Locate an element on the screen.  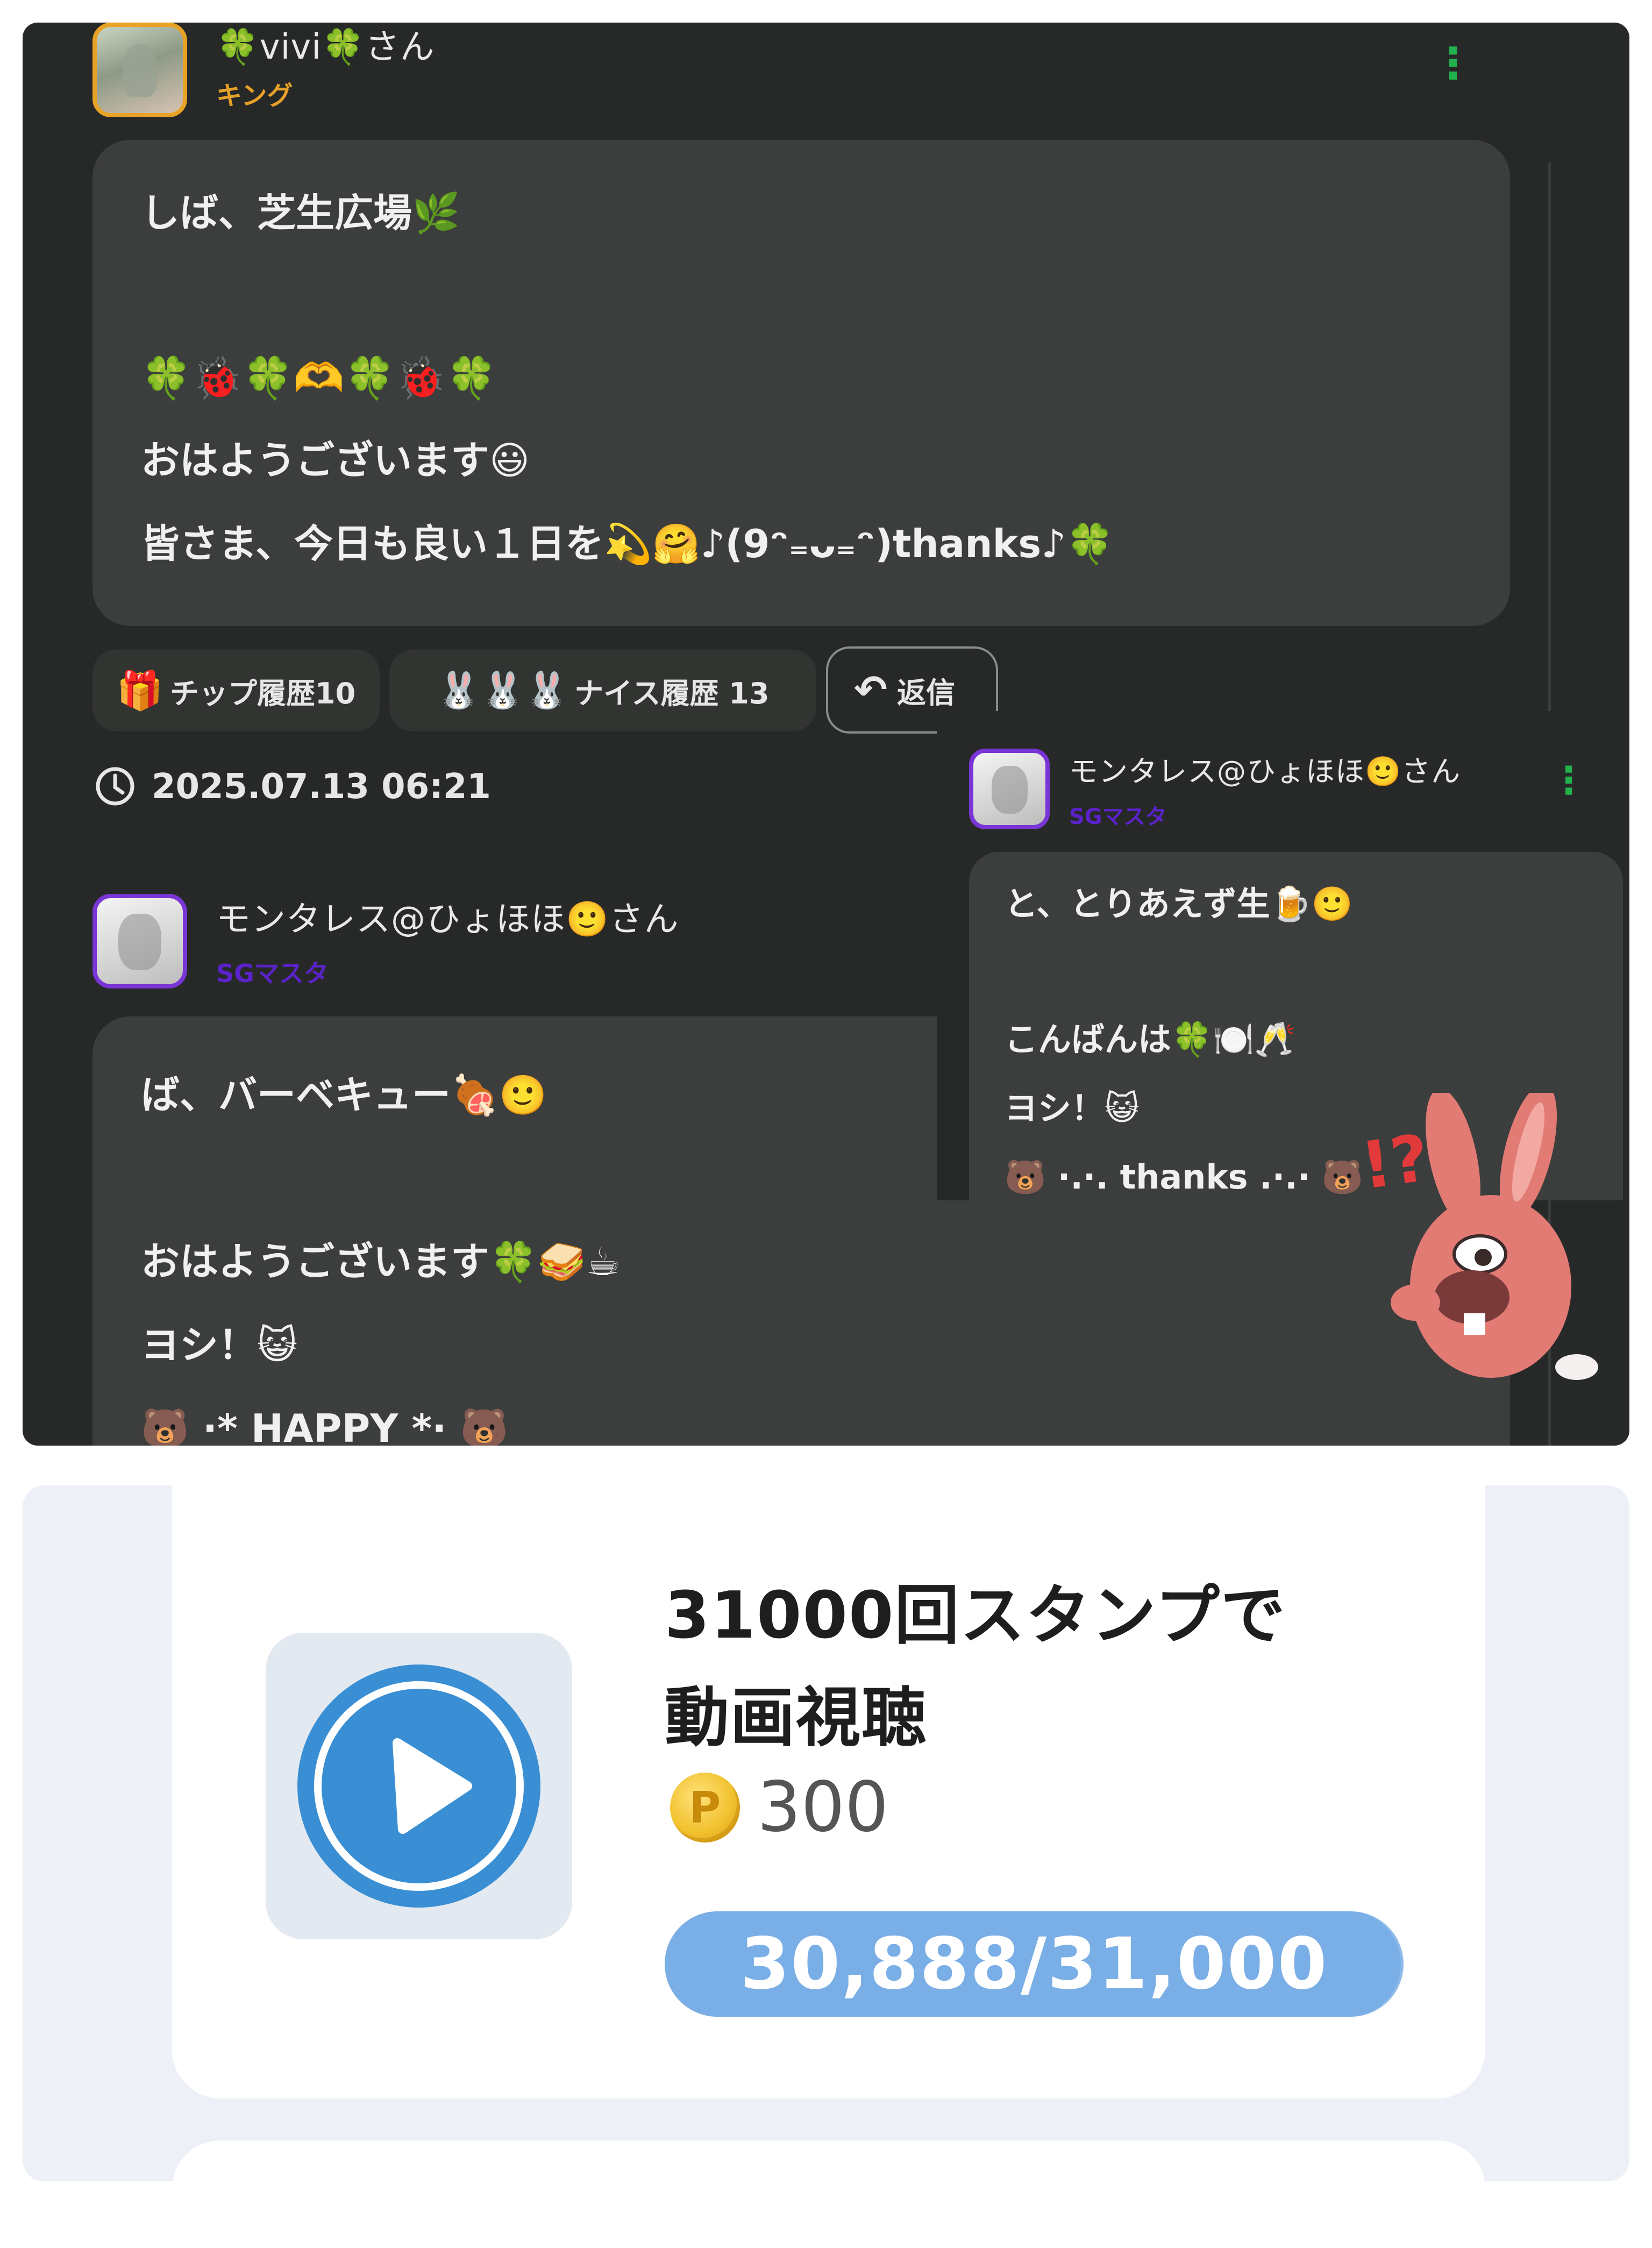
reply-label: 返信 is located at coordinates (926, 692).